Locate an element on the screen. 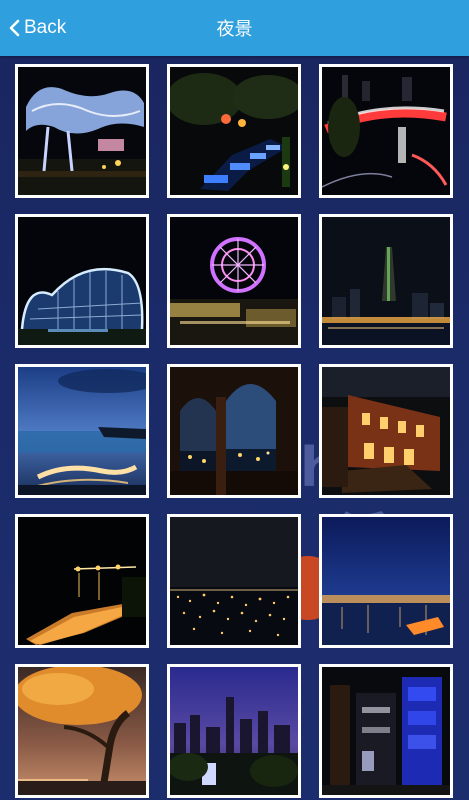  photo-blue-lit-buildings is located at coordinates (386, 731).